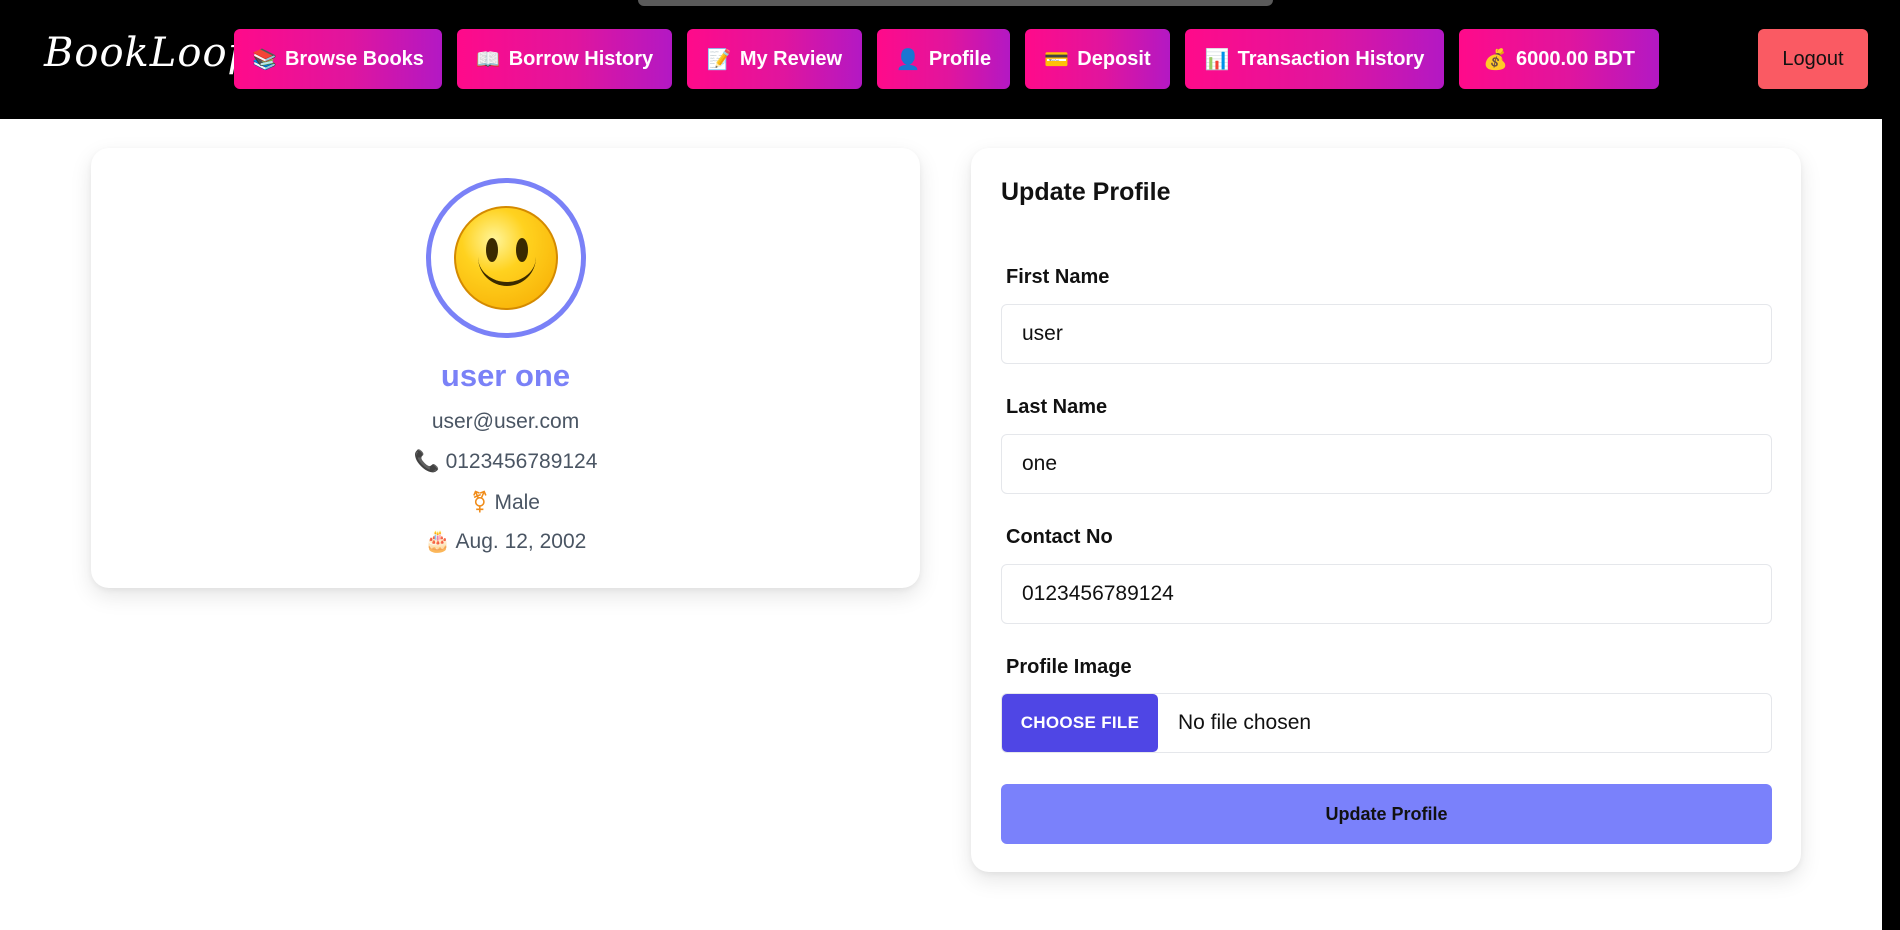 The height and width of the screenshot is (930, 1900). What do you see at coordinates (1331, 58) in the screenshot?
I see `nav-label: Transaction History` at bounding box center [1331, 58].